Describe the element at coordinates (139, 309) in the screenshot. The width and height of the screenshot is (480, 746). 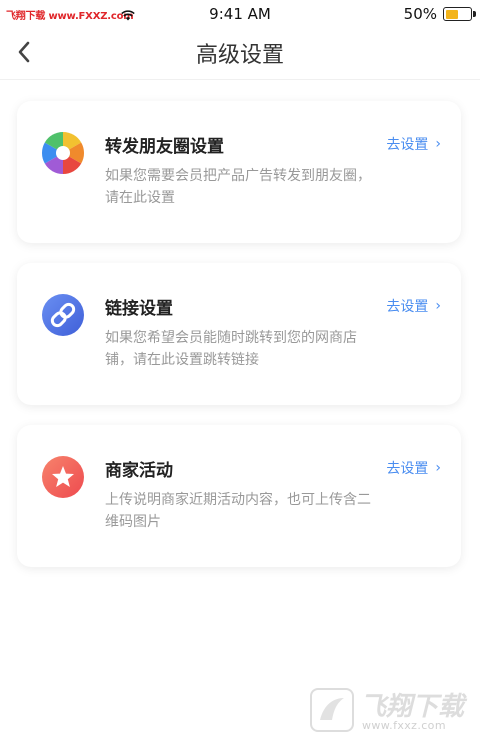
I see `card-title: 链接设置` at that location.